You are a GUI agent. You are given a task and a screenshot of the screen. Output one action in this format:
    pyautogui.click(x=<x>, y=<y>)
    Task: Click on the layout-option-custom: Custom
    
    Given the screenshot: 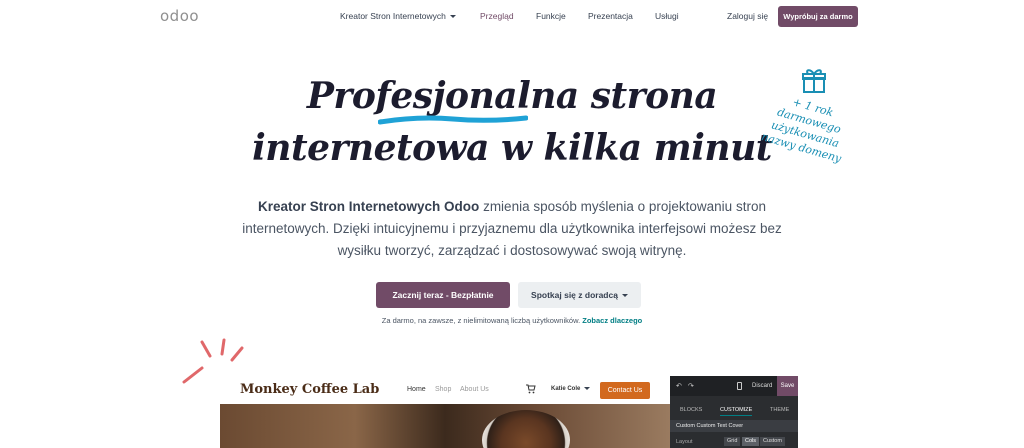 What is the action you would take?
    pyautogui.click(x=772, y=441)
    